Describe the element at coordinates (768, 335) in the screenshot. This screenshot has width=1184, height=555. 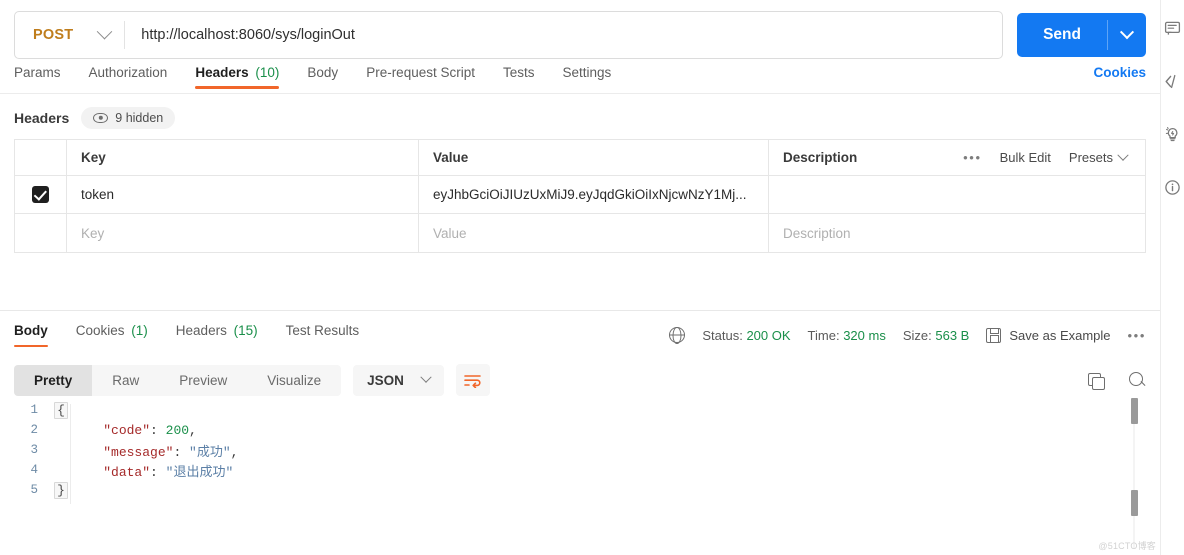
I see `status-value: 200 OK` at that location.